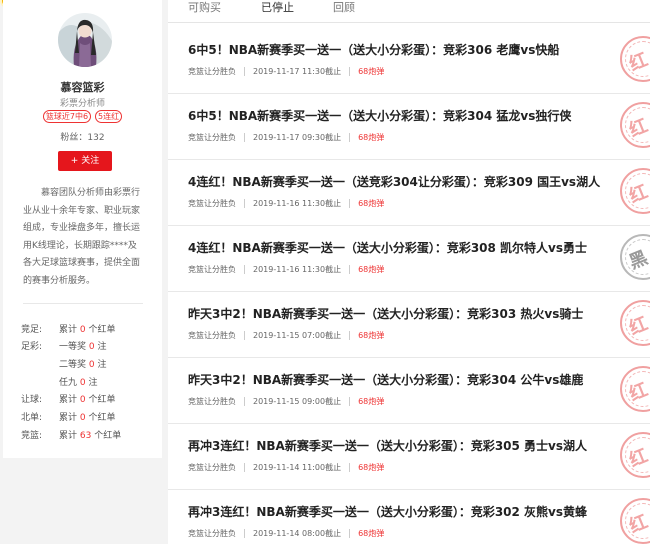  Describe the element at coordinates (277, 7) in the screenshot. I see `tab-stopped: 已停止` at that location.